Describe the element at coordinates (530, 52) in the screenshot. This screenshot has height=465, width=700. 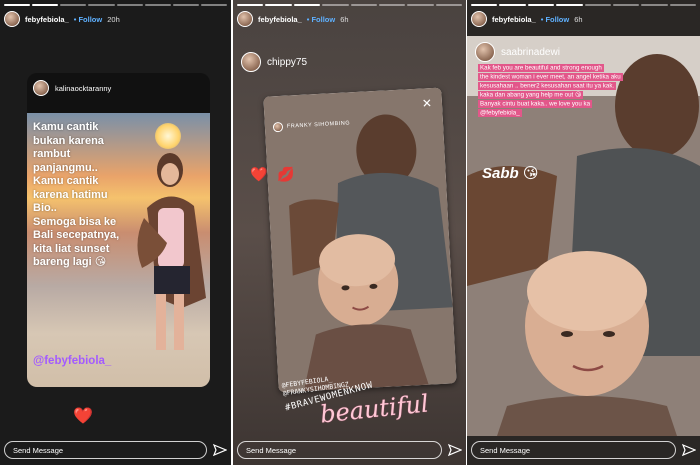
I see `card-username: saabrinadewi` at that location.